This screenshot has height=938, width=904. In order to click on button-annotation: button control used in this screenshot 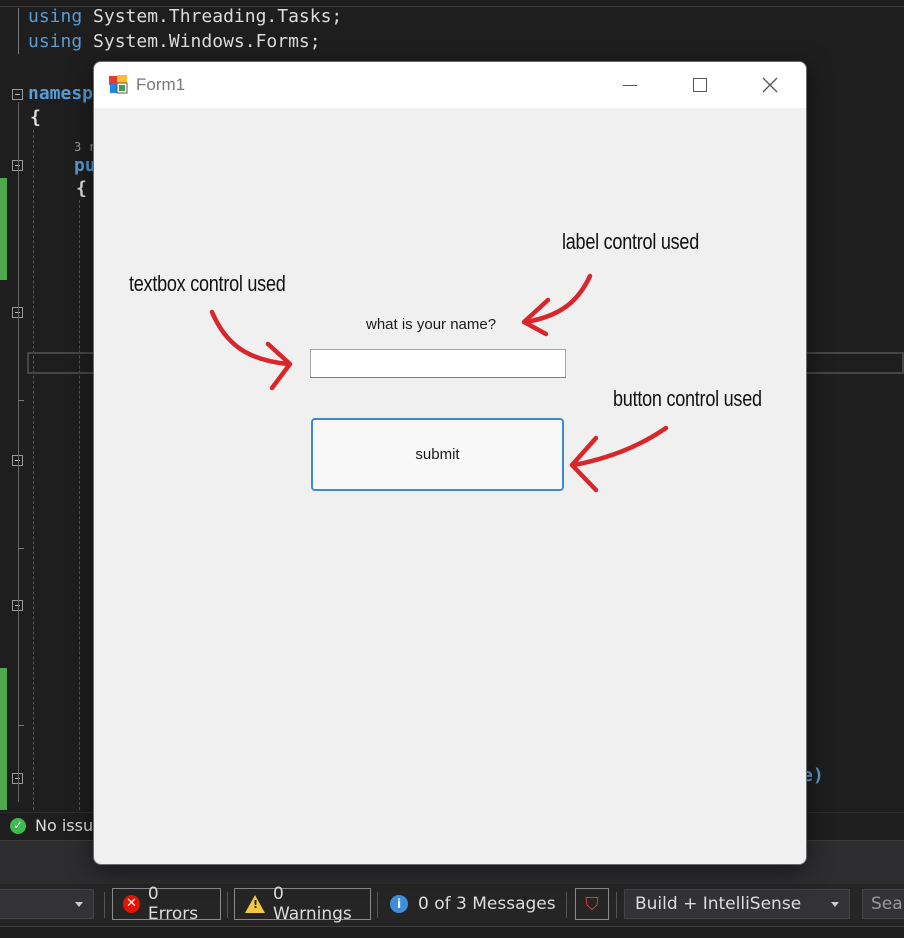, I will do `click(687, 398)`.